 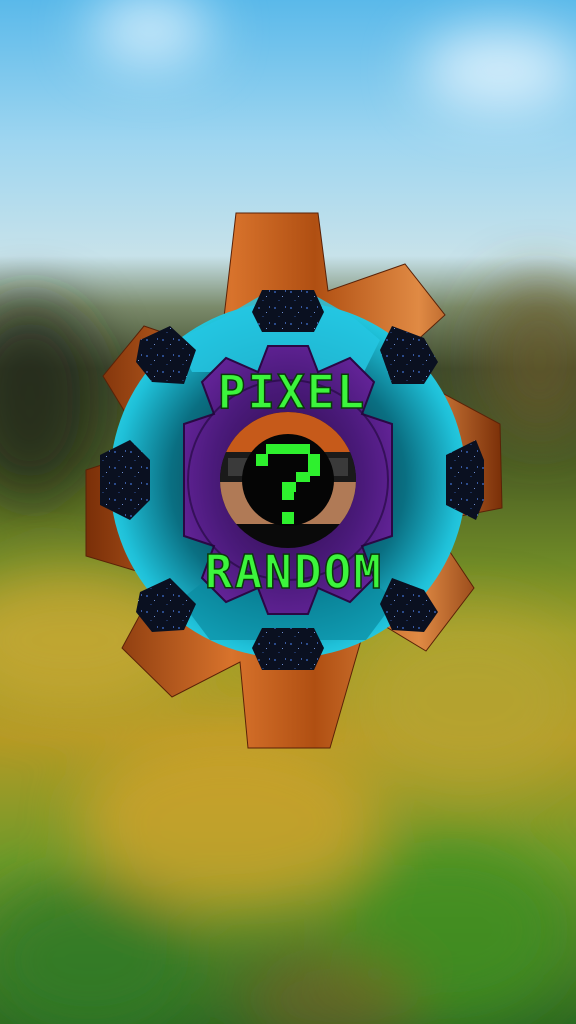 I want to click on question-mark-icon, so click(x=288, y=480).